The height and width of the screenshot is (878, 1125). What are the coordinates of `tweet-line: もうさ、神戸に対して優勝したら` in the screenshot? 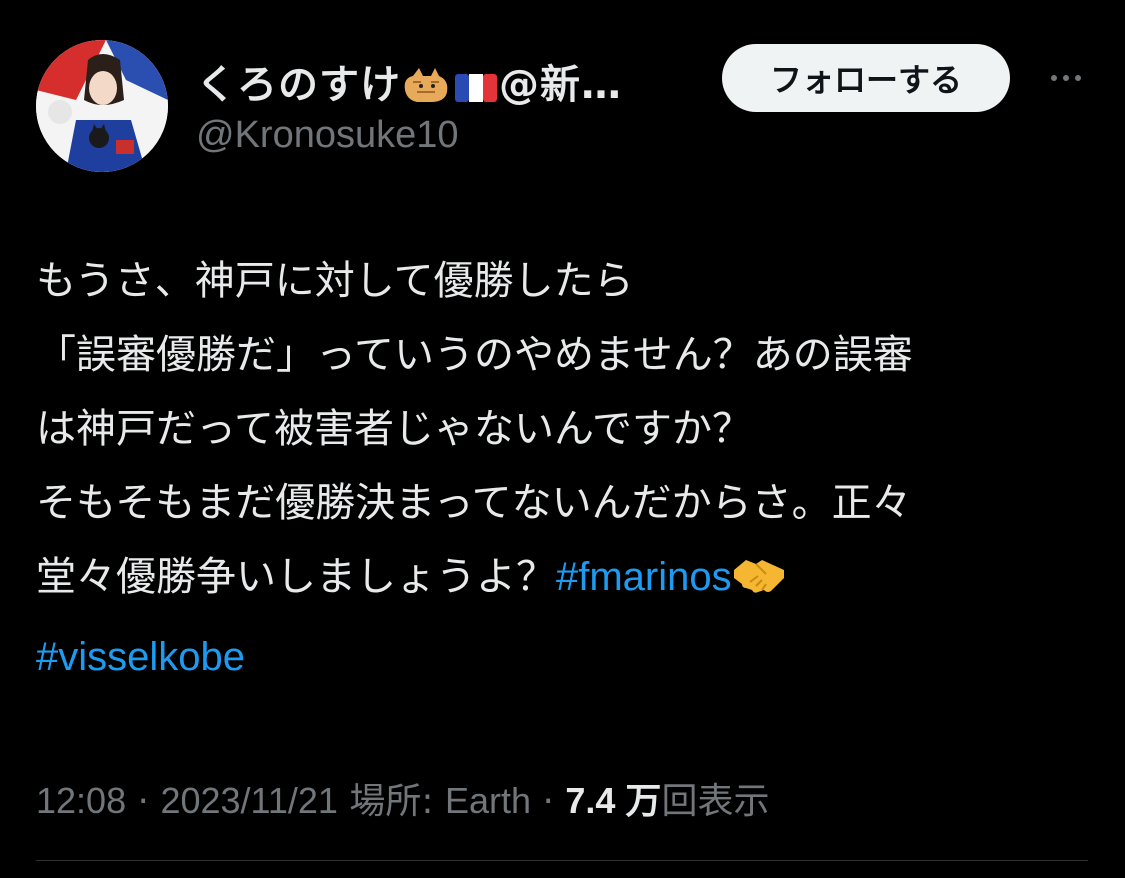 It's located at (335, 281).